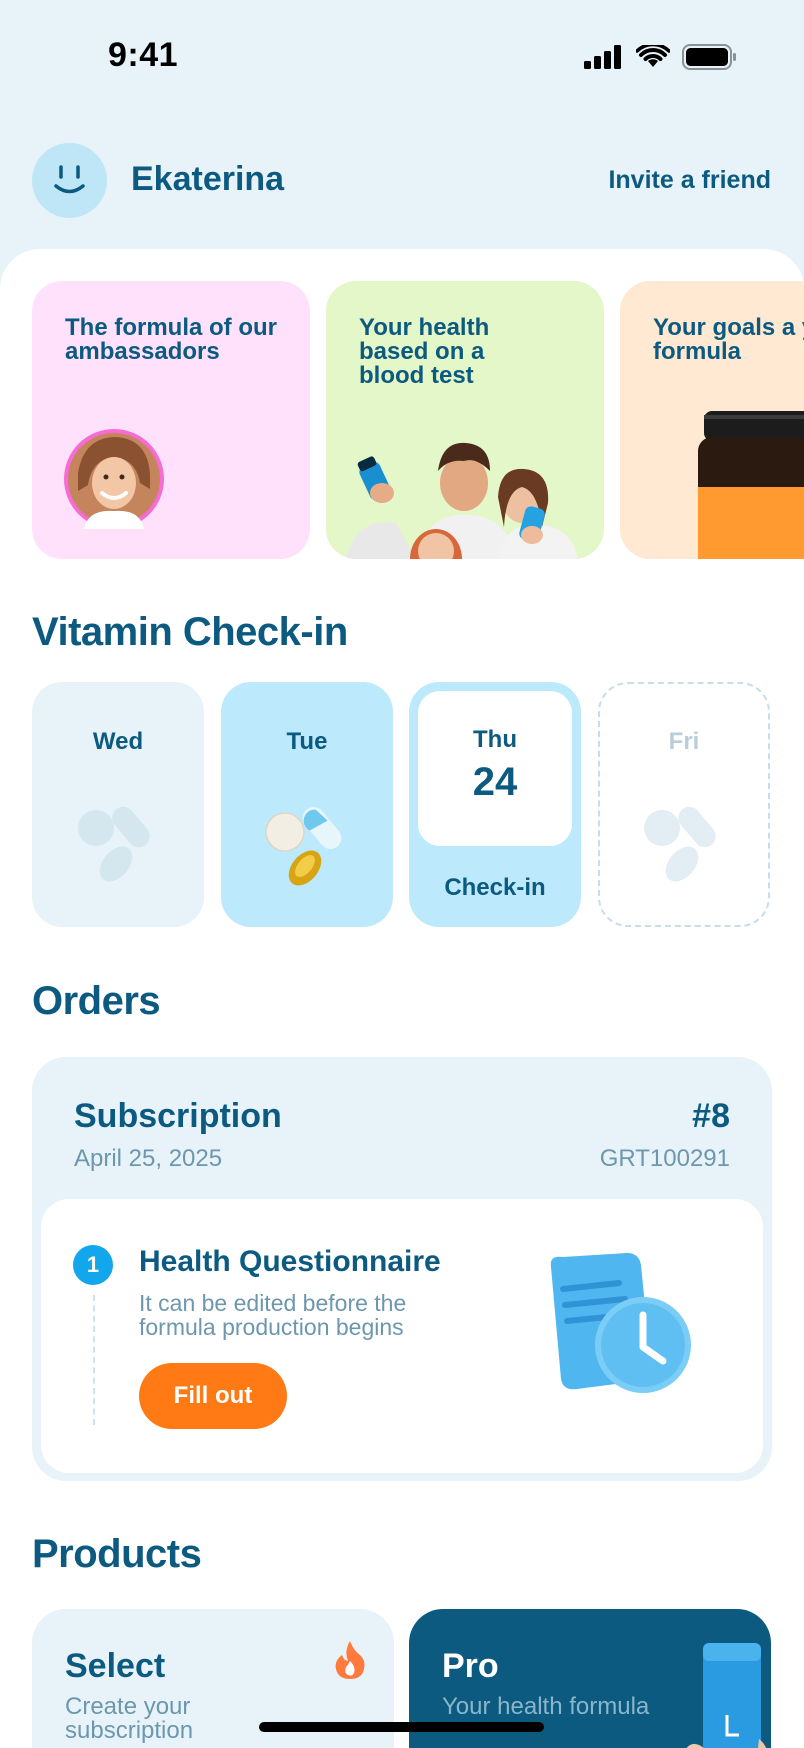 This screenshot has width=804, height=1748. What do you see at coordinates (350, 1660) in the screenshot?
I see `flame-icon` at bounding box center [350, 1660].